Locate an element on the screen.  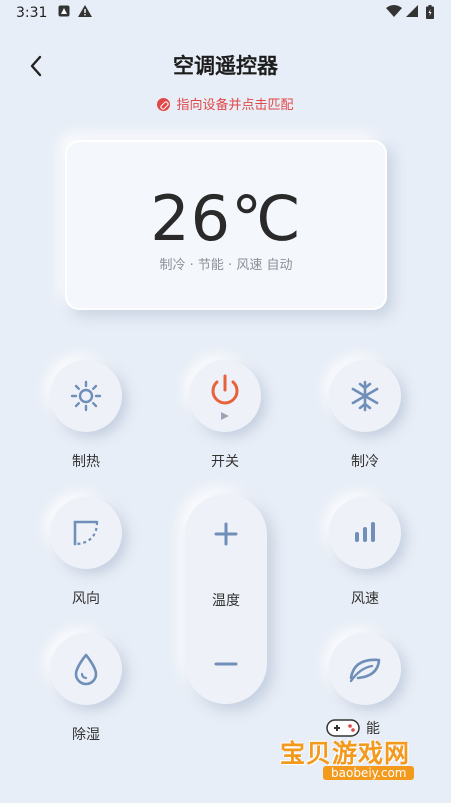
minus-icon is located at coordinates (226, 664).